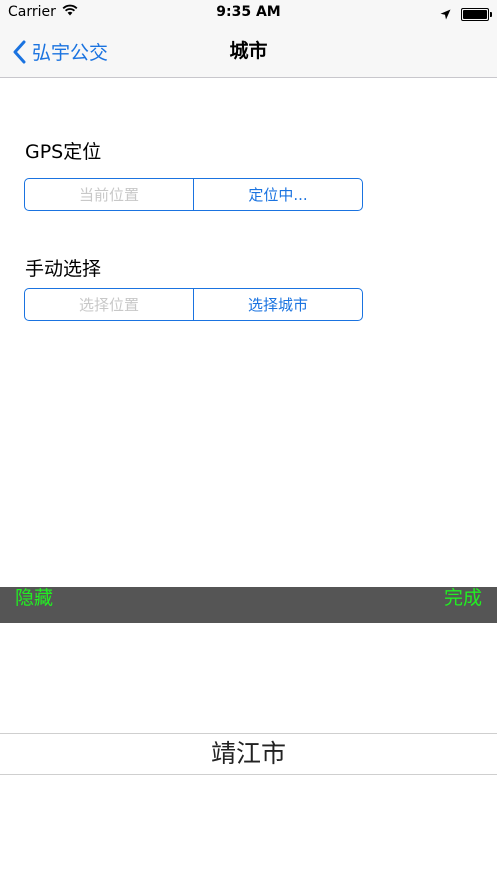 This screenshot has height=883, width=497. I want to click on manual-segmented-control: 选择位置 选择城市, so click(193, 304).